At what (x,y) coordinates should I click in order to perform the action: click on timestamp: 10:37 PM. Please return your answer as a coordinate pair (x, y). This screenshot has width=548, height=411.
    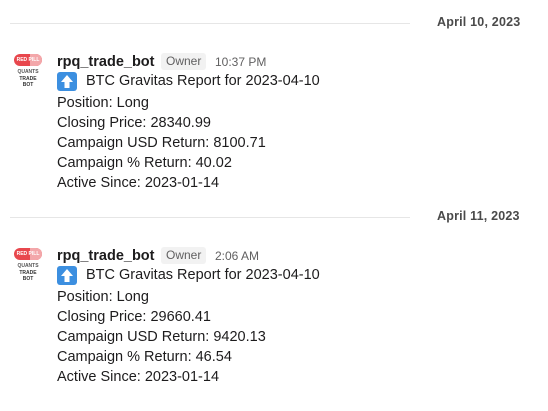
    Looking at the image, I should click on (240, 62).